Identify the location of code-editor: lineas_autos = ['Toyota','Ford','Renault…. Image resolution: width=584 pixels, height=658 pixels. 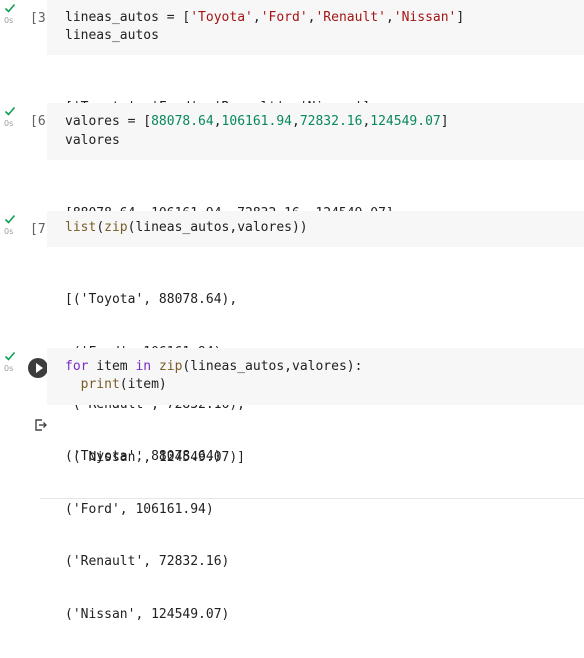
(315, 27).